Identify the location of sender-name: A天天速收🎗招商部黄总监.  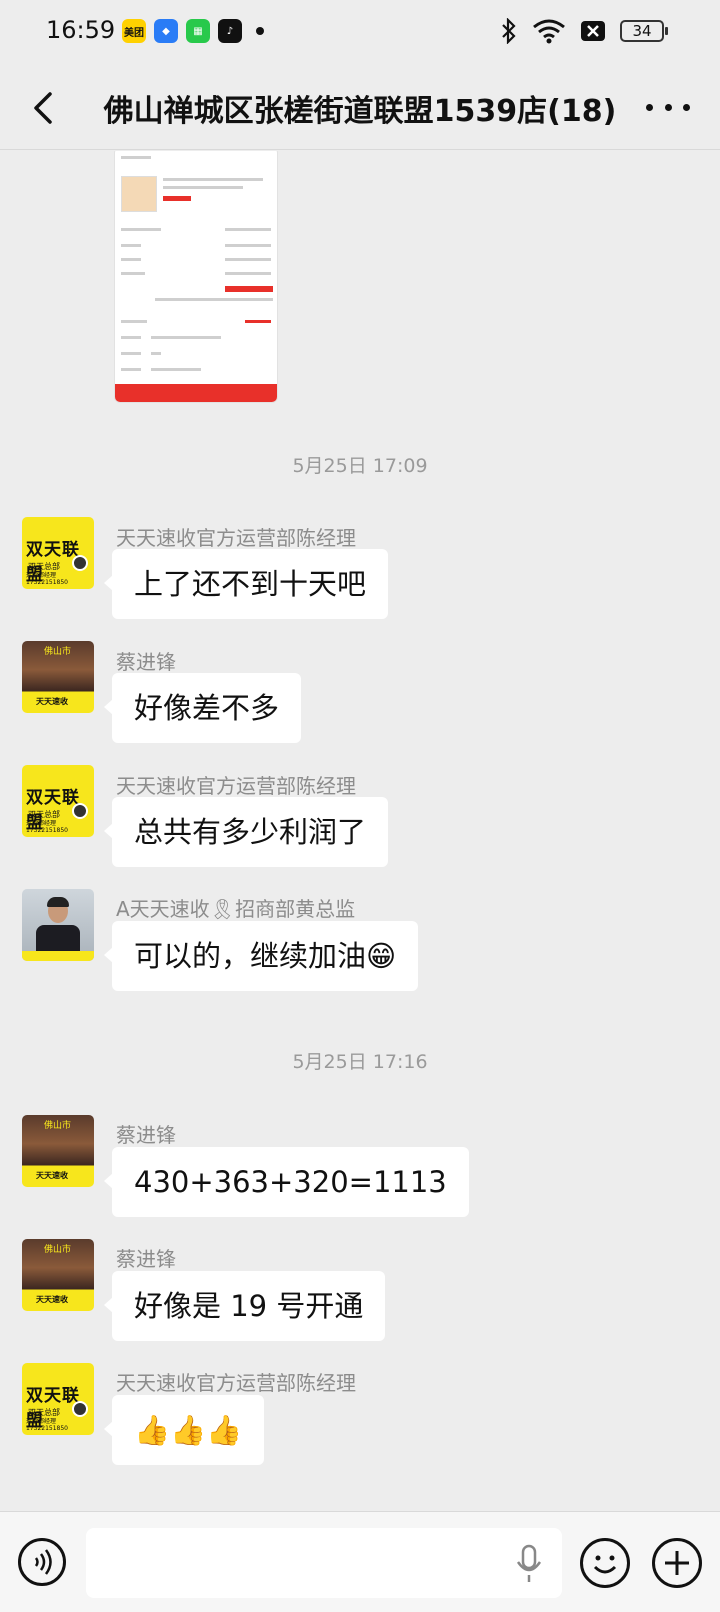
(236, 909).